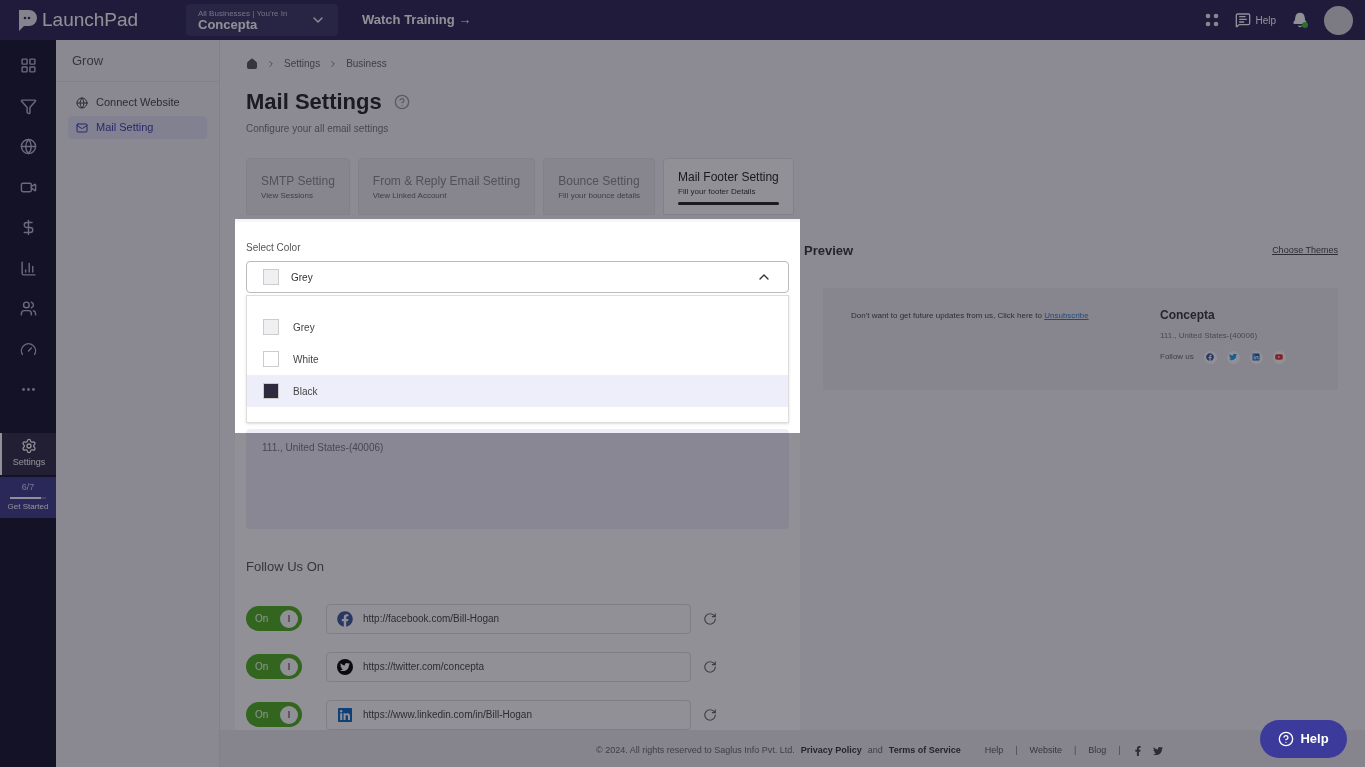 This screenshot has height=767, width=1365. I want to click on chat-icon, so click(1243, 20).